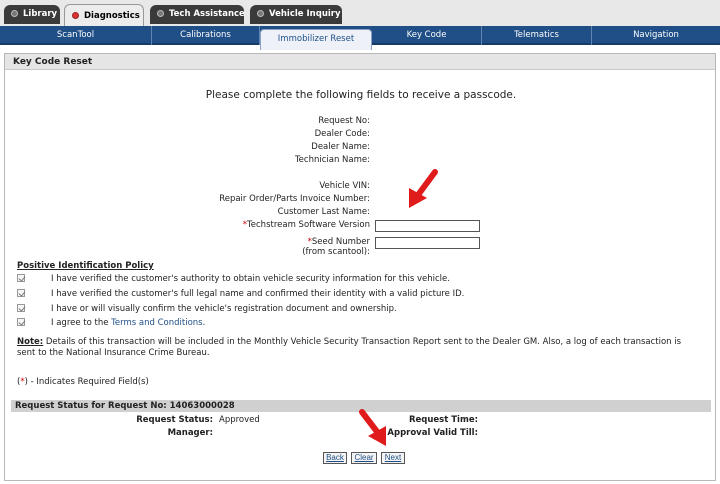 The height and width of the screenshot is (484, 720). What do you see at coordinates (156, 323) in the screenshot?
I see `terms-link: Terms and Conditions` at bounding box center [156, 323].